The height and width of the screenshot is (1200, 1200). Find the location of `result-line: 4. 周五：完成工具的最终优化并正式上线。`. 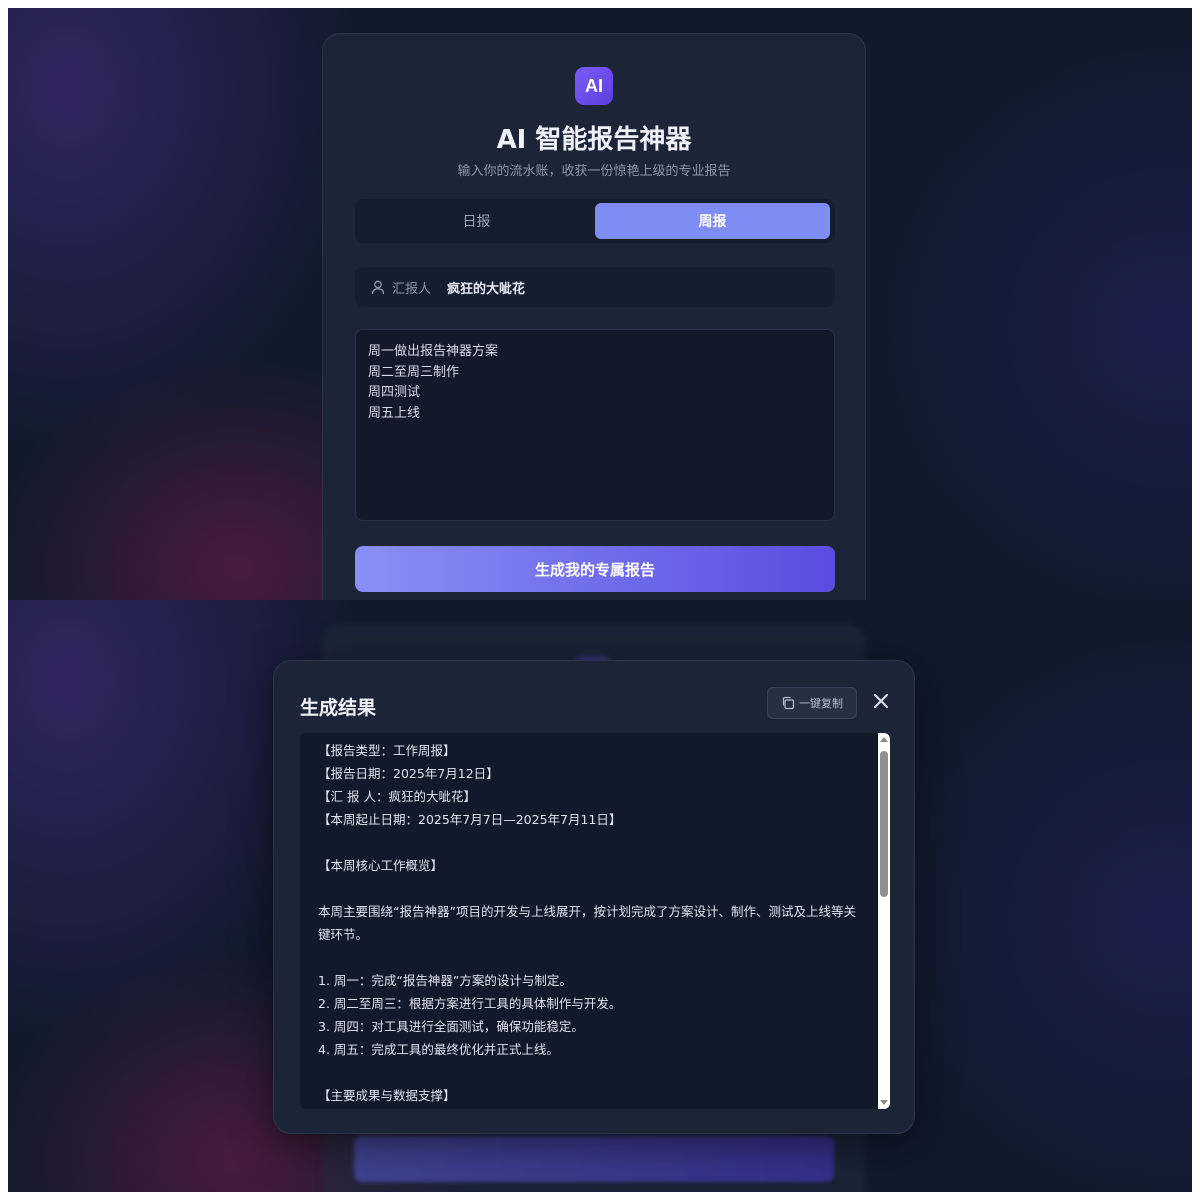

result-line: 4. 周五：完成工具的最终优化并正式上线。 is located at coordinates (438, 1049).